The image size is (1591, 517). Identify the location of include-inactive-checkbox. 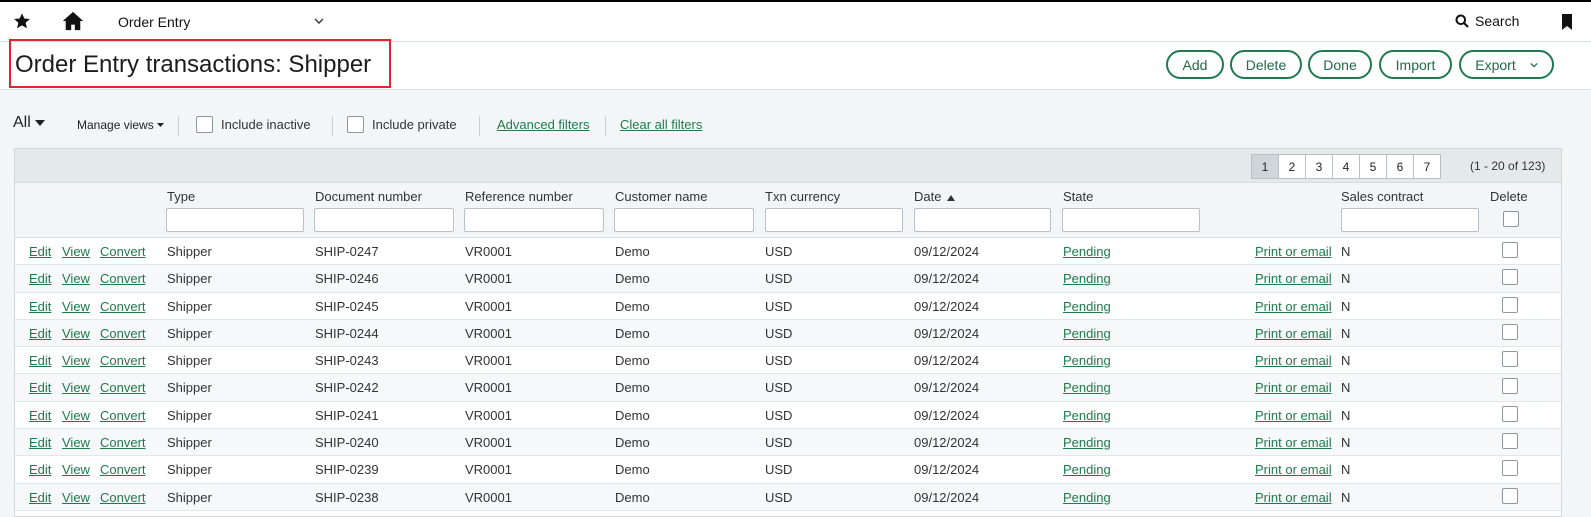
(204, 124).